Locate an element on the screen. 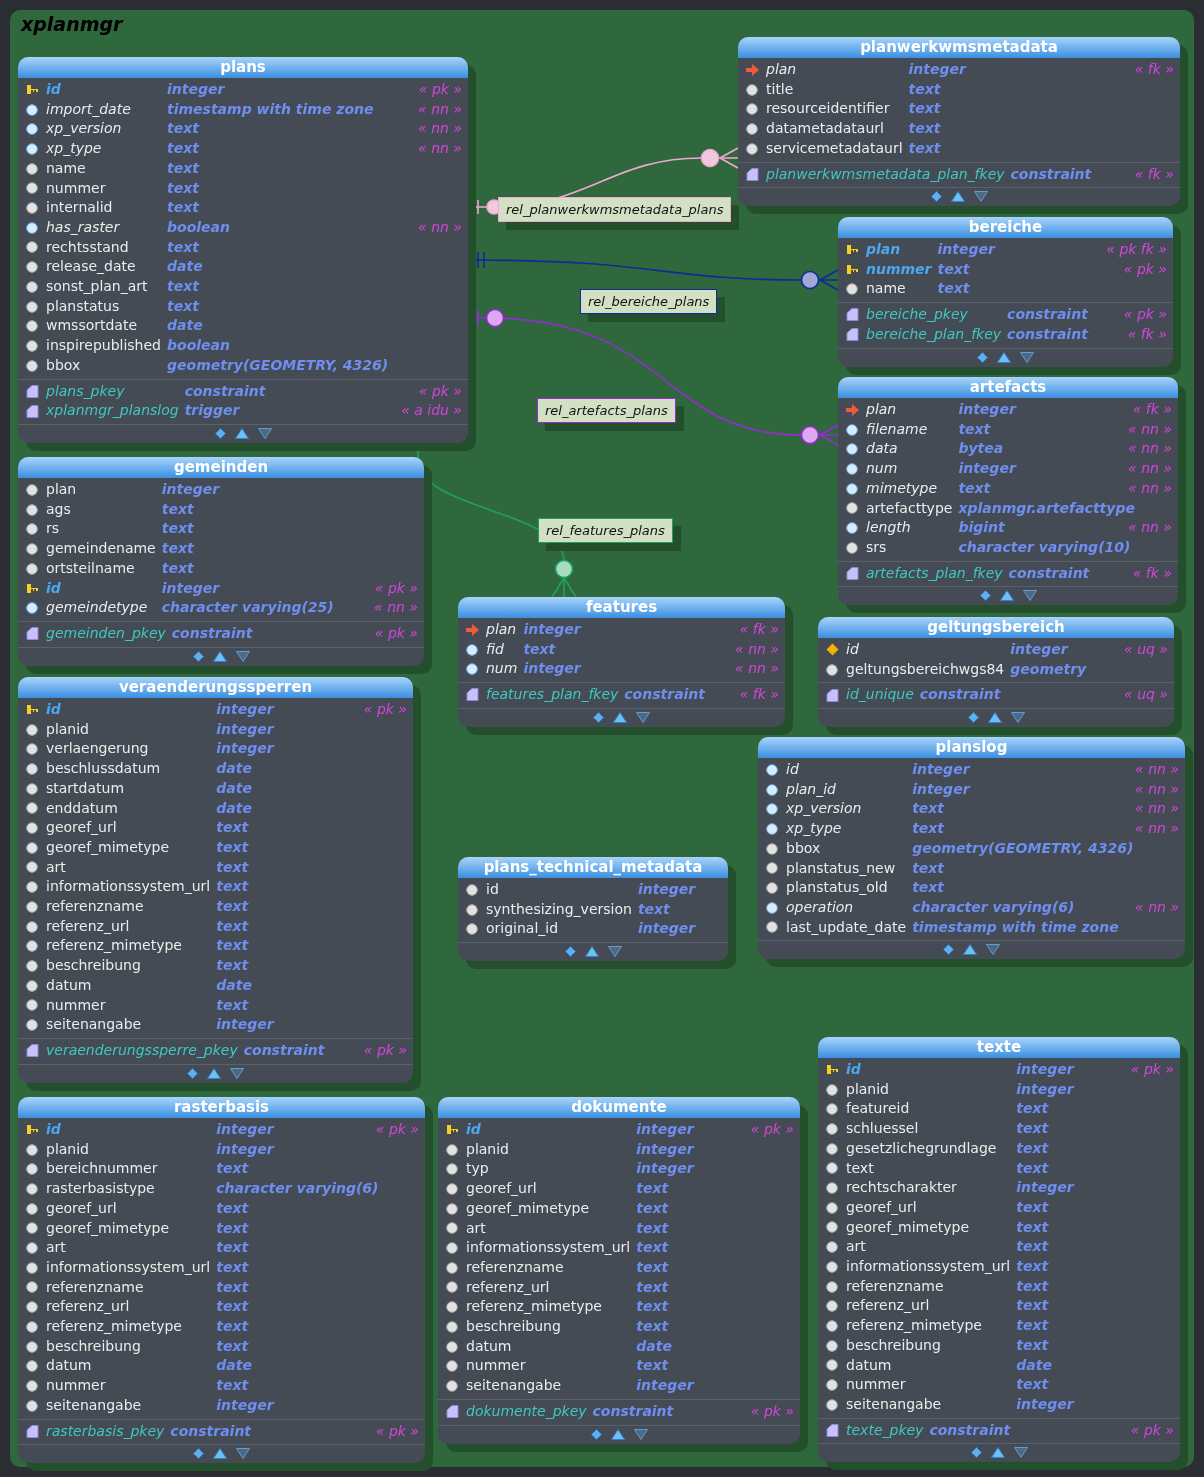  column-name: sonst_plan_art is located at coordinates (97, 287).